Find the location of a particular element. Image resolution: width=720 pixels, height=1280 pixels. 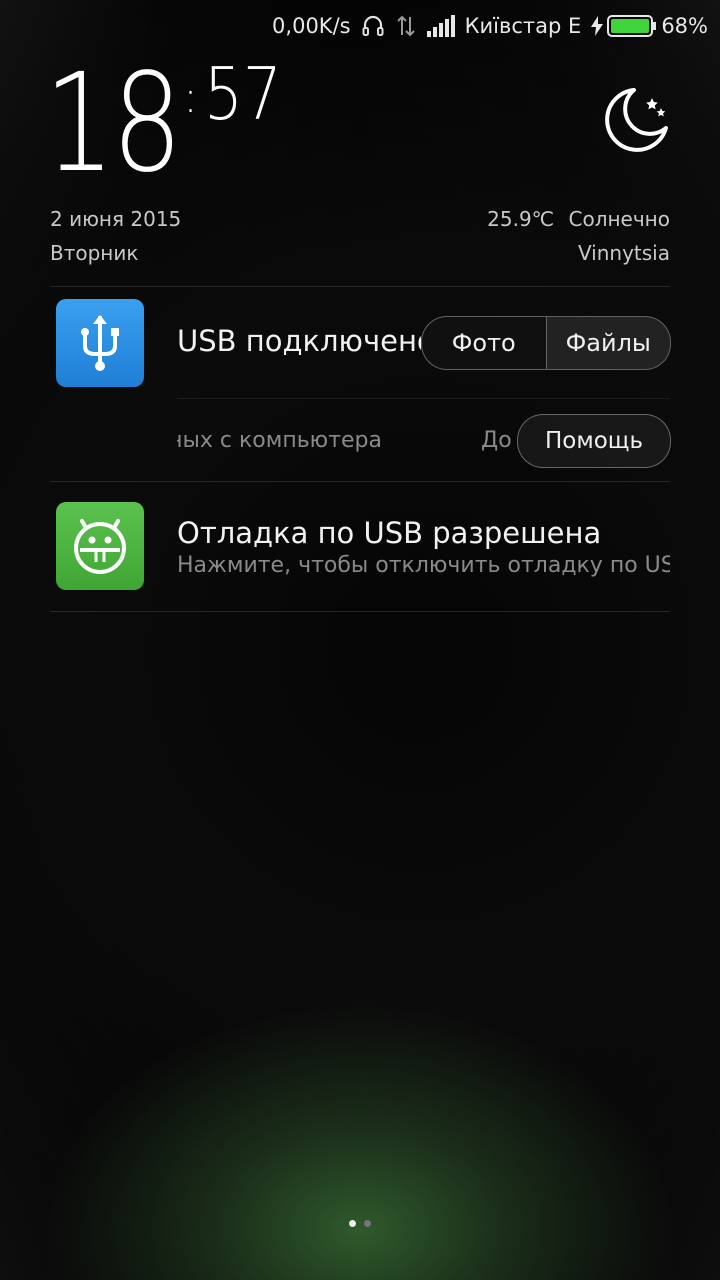

page-indicator is located at coordinates (360, 1223).